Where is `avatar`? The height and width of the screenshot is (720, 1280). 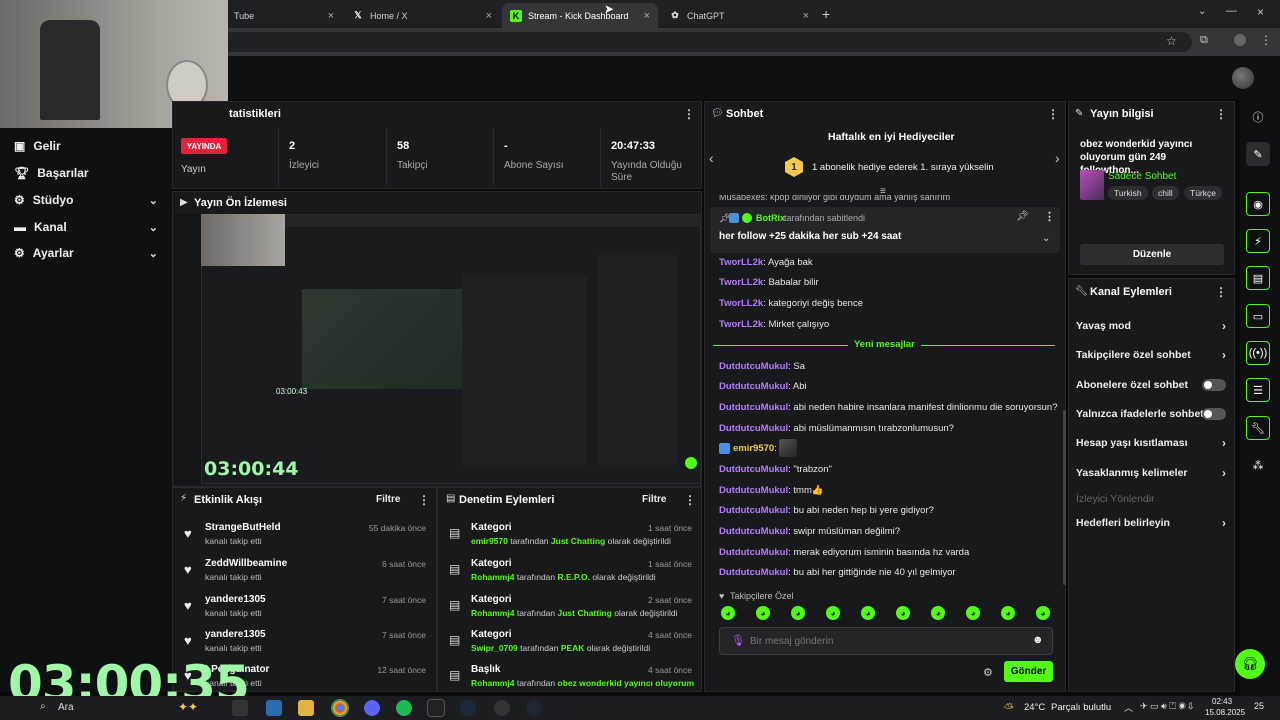
avatar is located at coordinates (1243, 78).